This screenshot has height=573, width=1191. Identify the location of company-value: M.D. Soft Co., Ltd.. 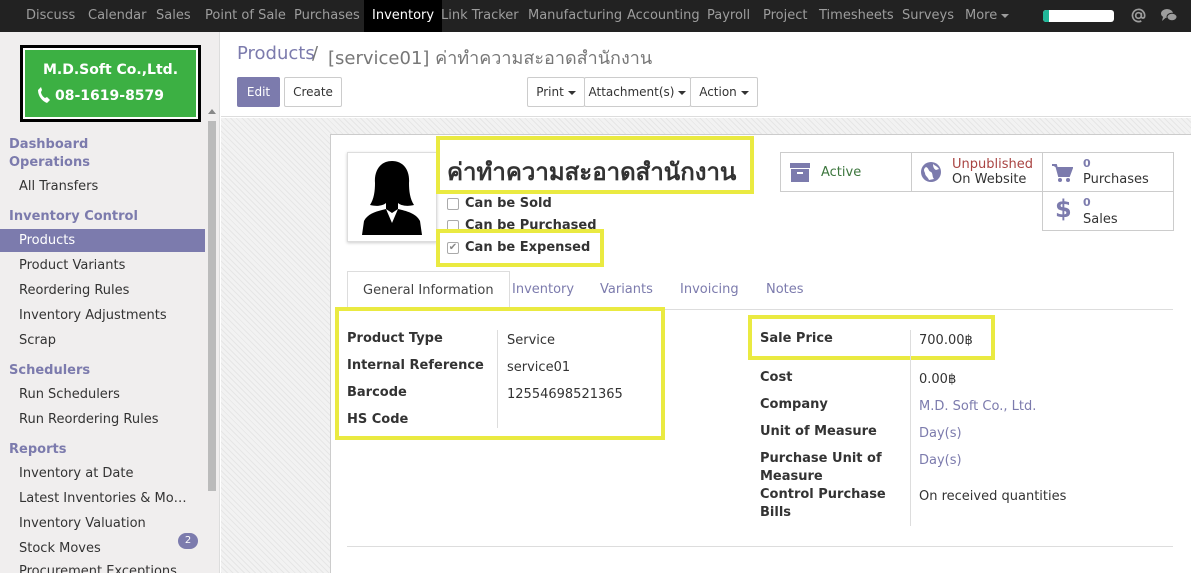
(977, 406).